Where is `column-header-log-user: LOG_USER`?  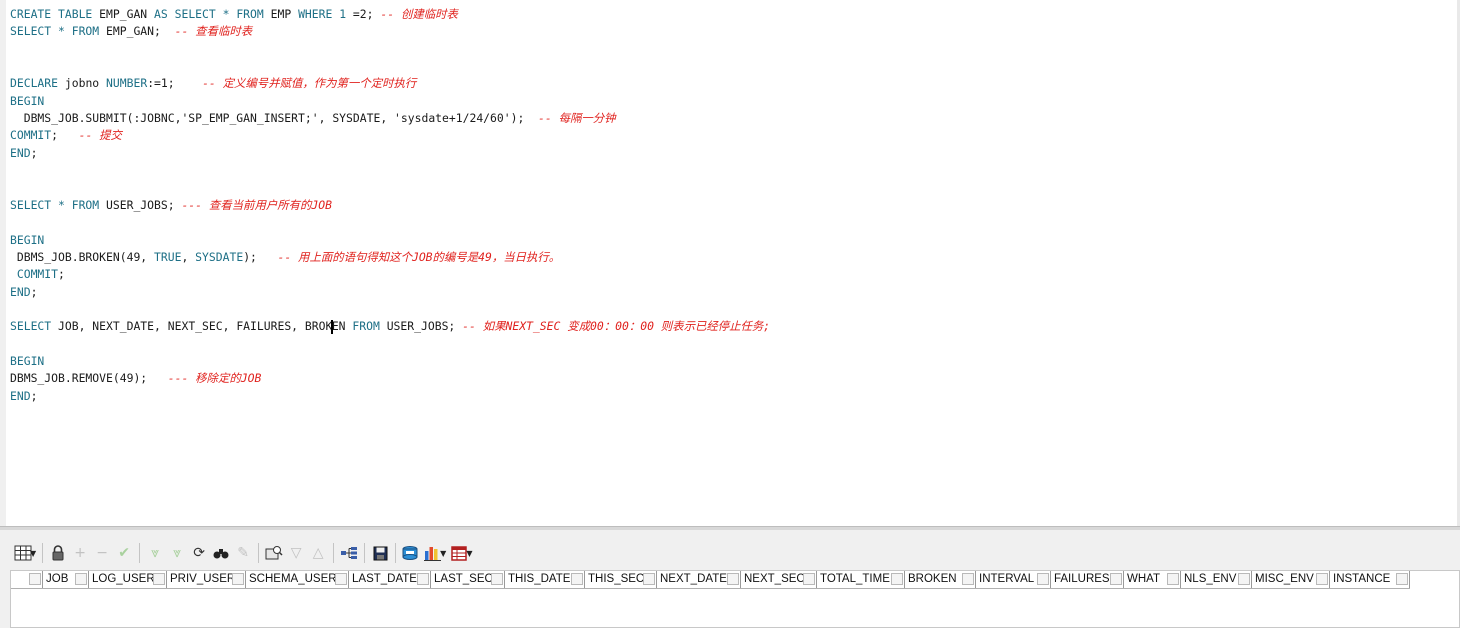
column-header-log-user: LOG_USER is located at coordinates (128, 579).